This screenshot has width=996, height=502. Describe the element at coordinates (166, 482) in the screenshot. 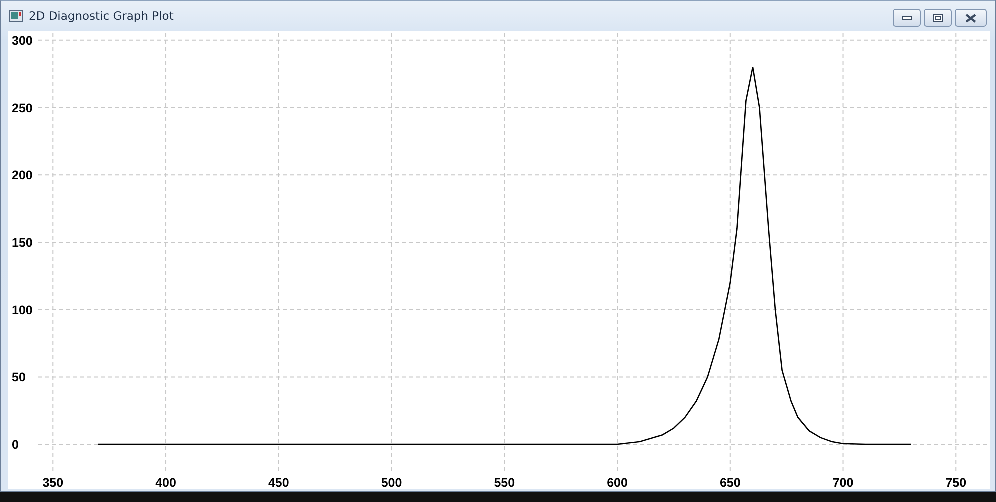

I see `axis-tick-label: 400` at that location.